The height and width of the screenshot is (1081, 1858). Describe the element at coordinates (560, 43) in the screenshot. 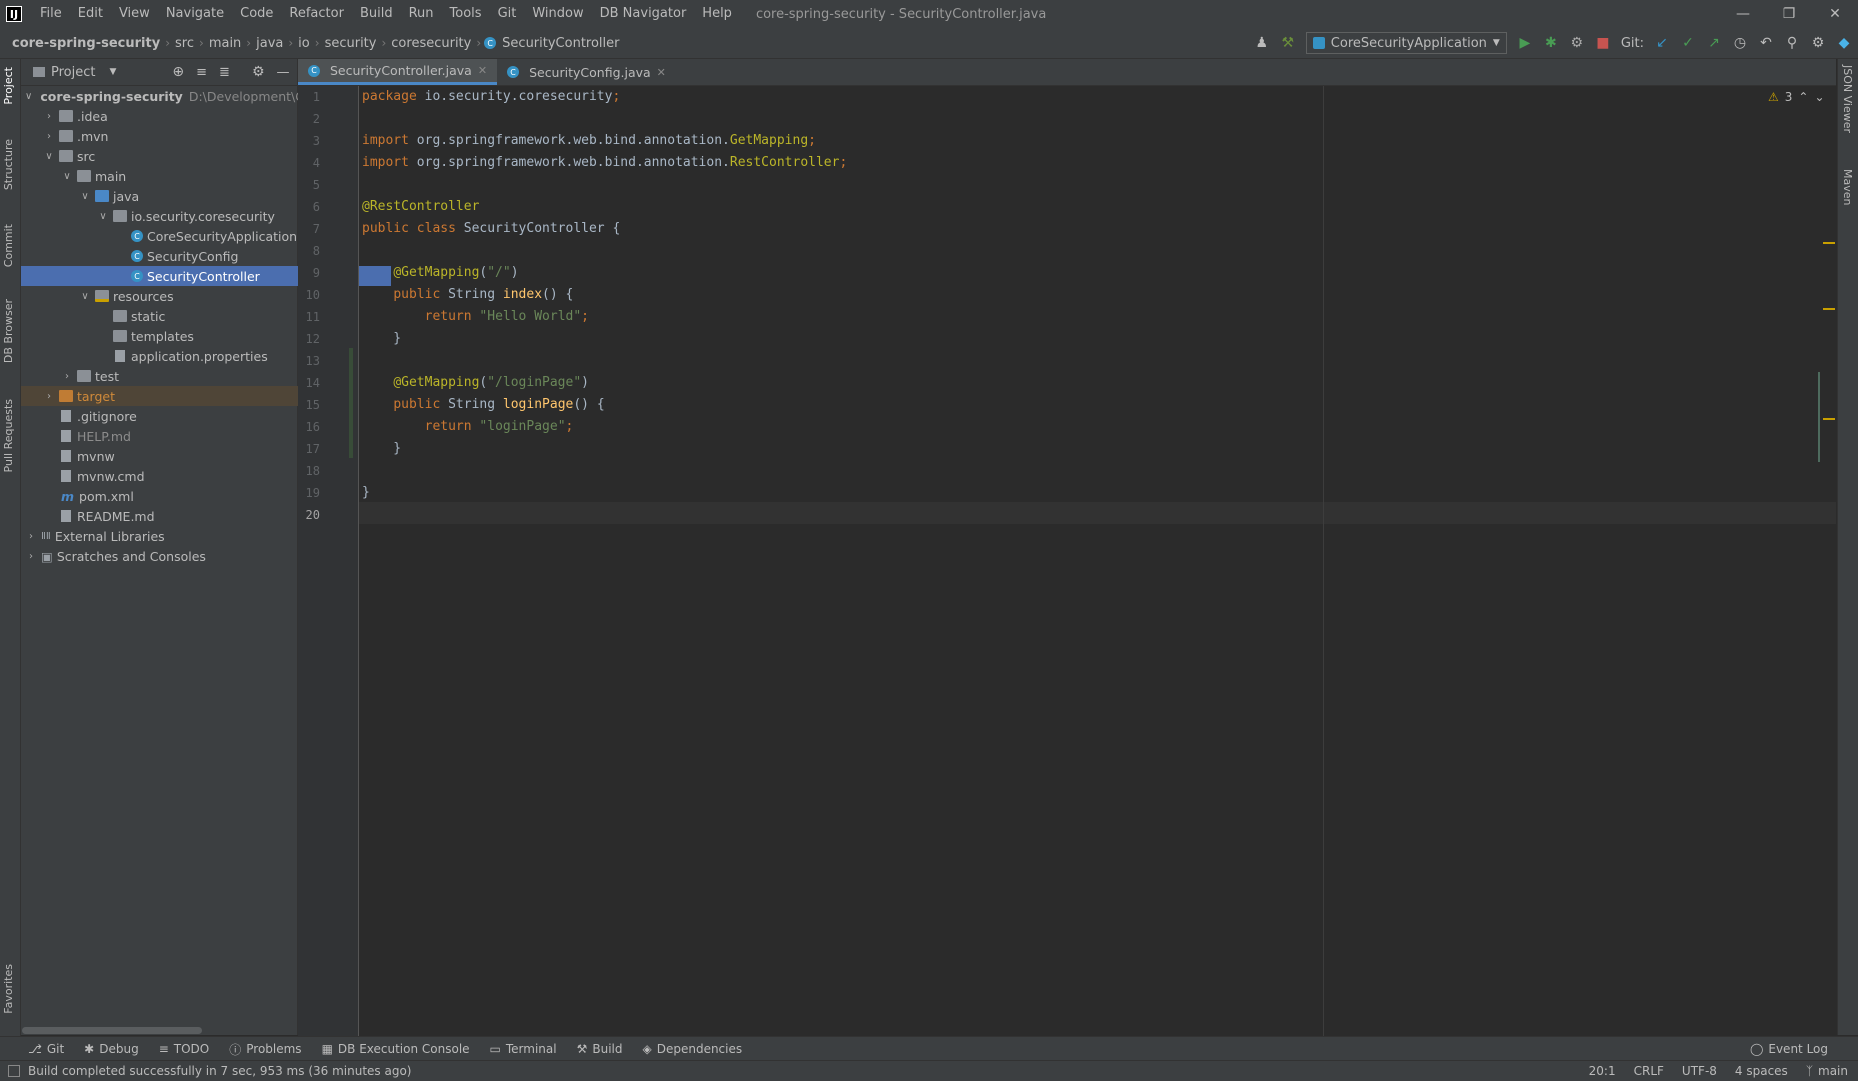

I see `breadcrumb-item: SecurityController` at that location.